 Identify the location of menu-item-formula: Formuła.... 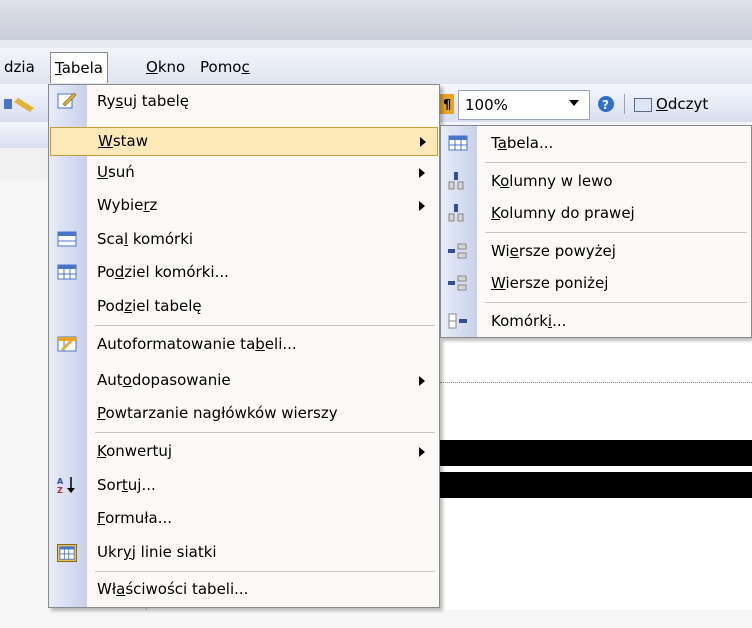
(244, 518).